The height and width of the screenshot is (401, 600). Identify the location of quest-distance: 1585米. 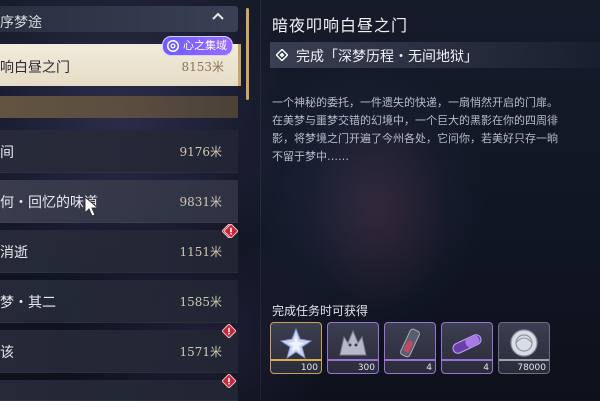
(200, 302).